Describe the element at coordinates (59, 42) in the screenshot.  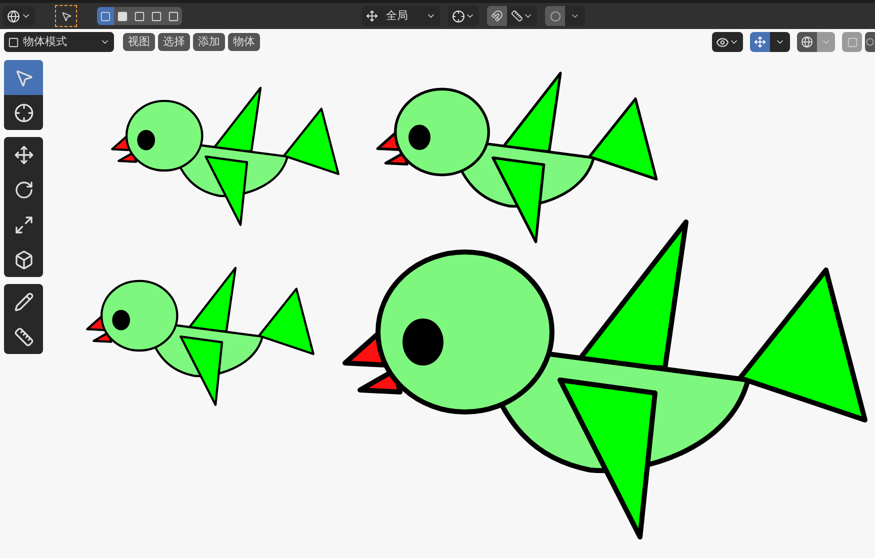
I see `mode-dropdown: 物体模式` at that location.